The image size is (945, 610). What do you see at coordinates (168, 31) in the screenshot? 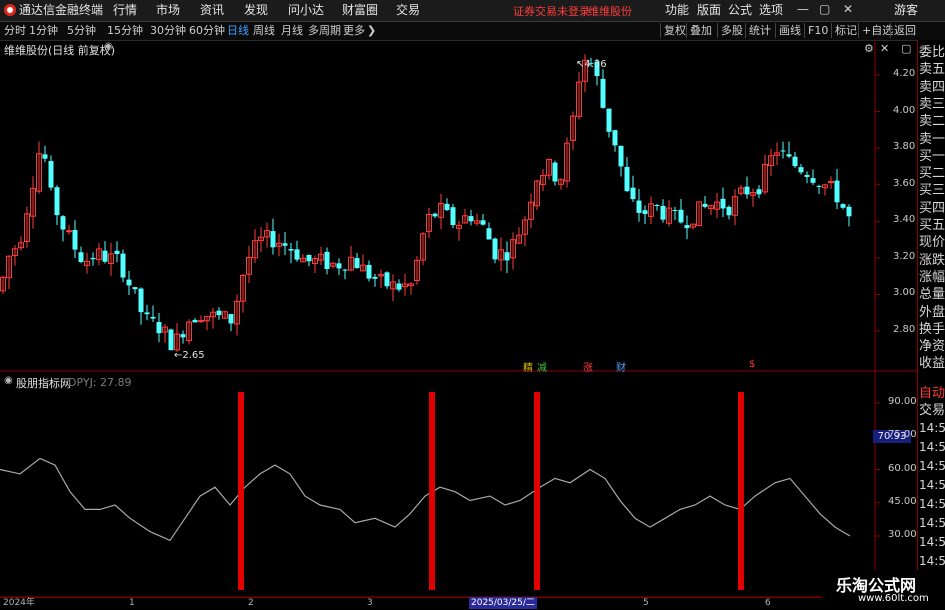
I see `period-30min: 30分钟` at bounding box center [168, 31].